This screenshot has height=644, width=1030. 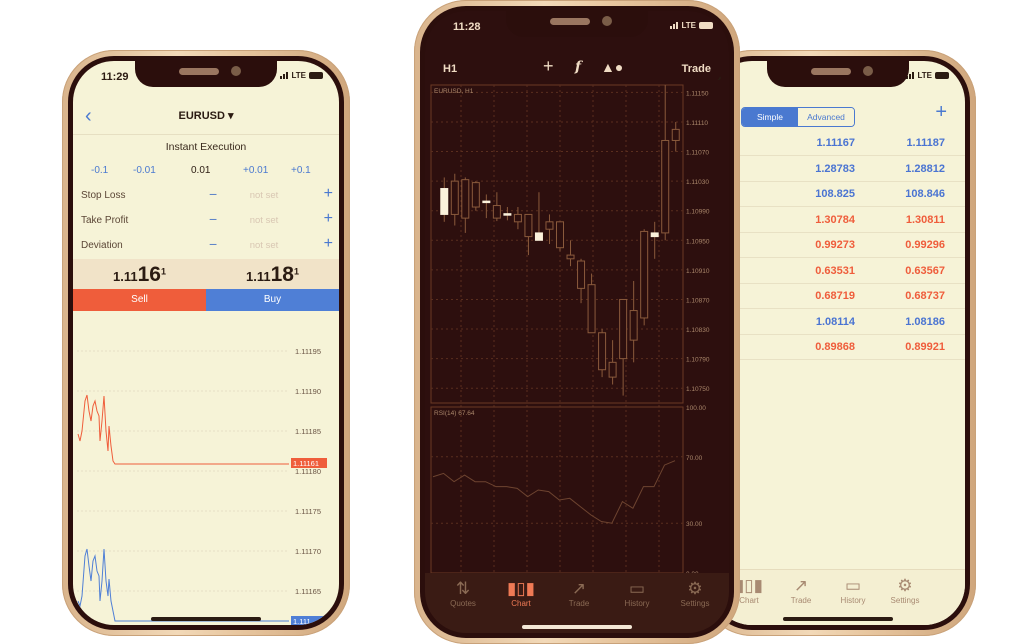 I want to click on quote-row: 108.825 108.846, so click(x=838, y=194).